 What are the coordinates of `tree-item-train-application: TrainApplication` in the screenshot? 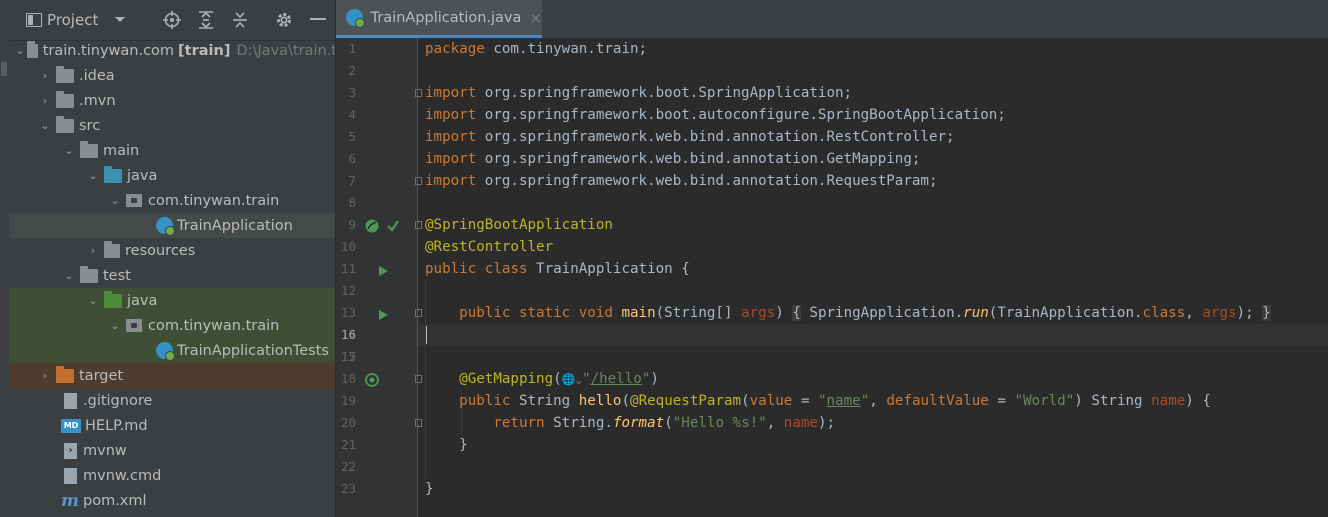 It's located at (172, 225).